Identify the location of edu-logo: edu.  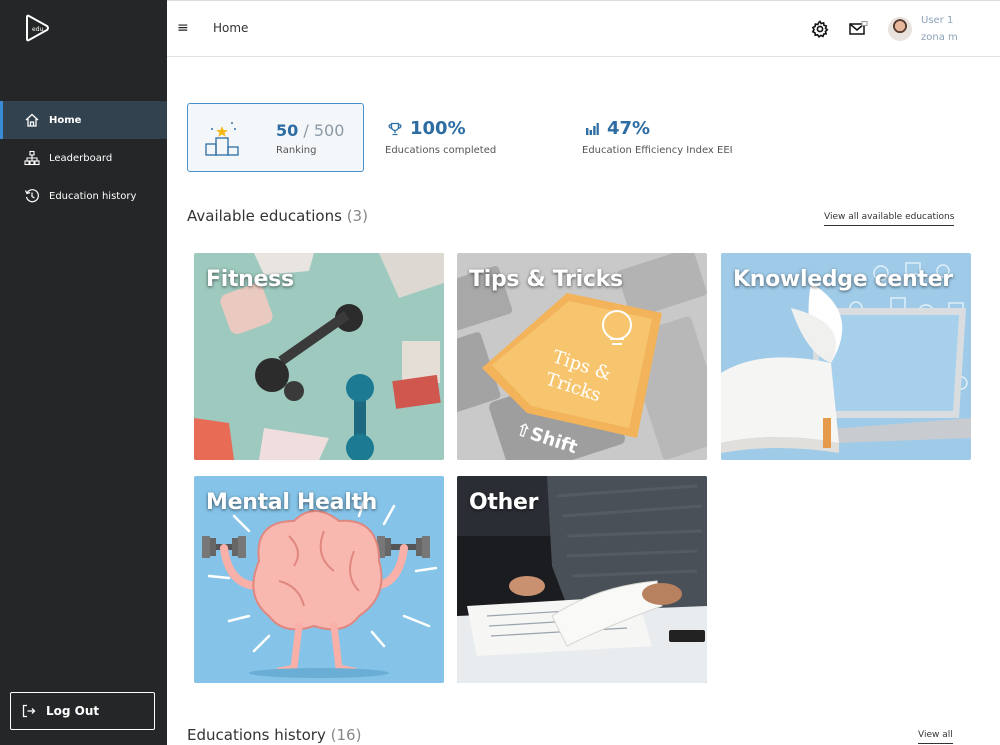
(37, 28).